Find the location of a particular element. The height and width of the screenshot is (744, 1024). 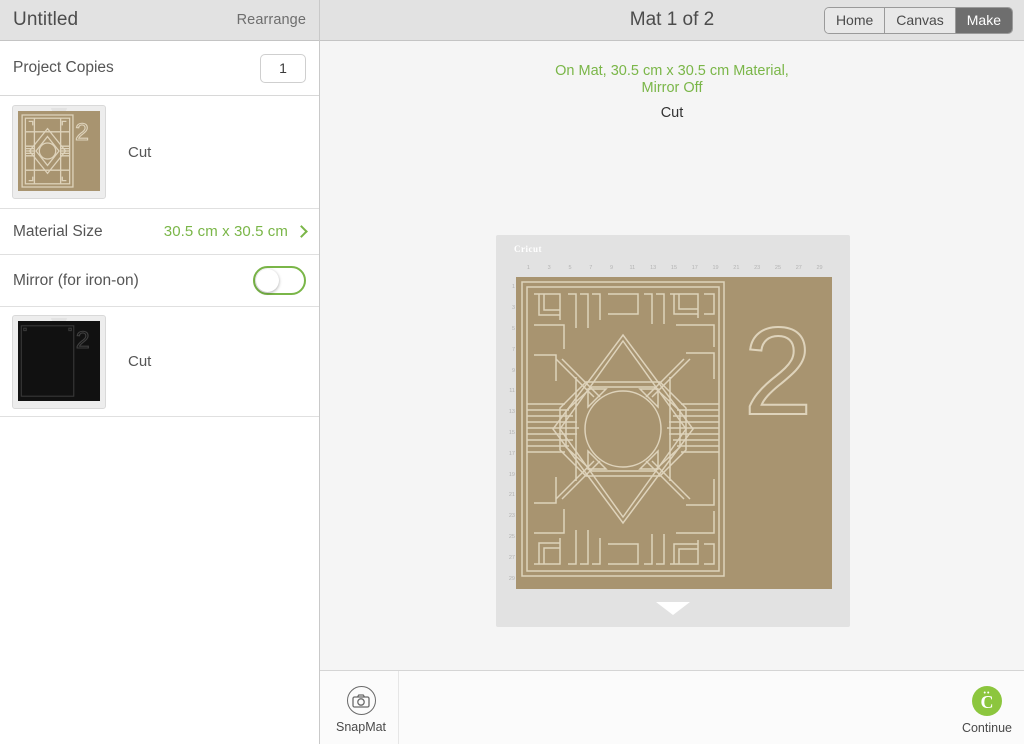

material-size-value: 30.5 cm x 30.5 cm is located at coordinates (225, 231).